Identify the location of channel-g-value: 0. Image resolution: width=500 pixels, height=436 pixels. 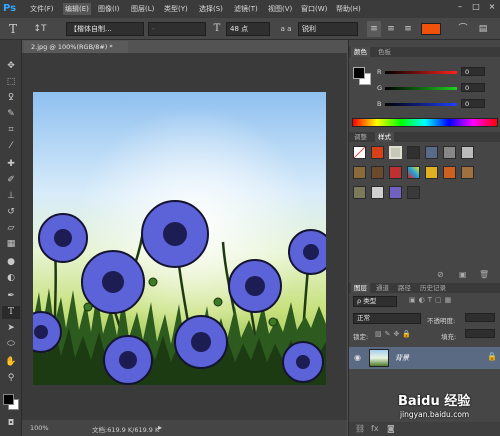
(473, 87).